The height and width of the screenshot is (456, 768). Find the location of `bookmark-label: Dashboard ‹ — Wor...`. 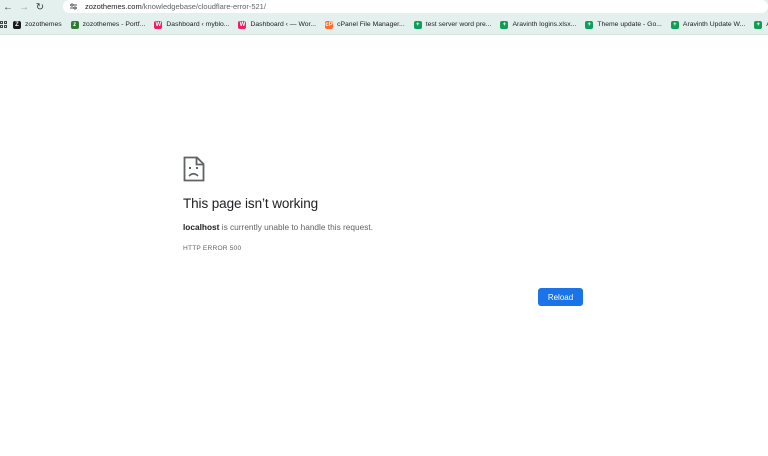

bookmark-label: Dashboard ‹ — Wor... is located at coordinates (283, 24).